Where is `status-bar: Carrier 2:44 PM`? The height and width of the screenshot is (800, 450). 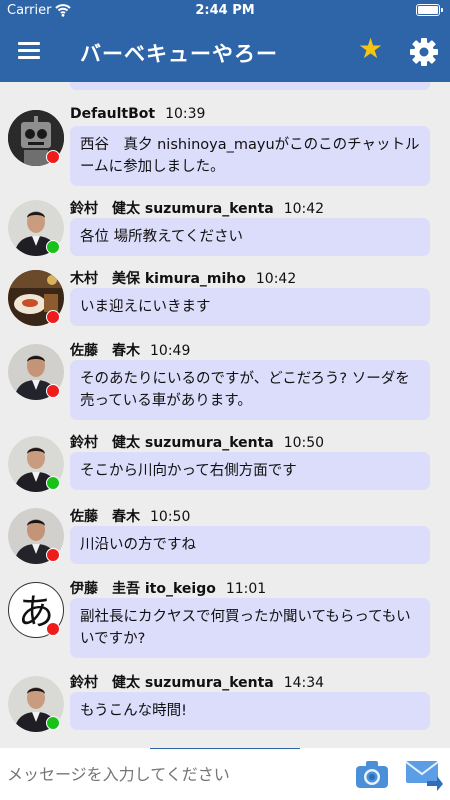
status-bar: Carrier 2:44 PM is located at coordinates (225, 11).